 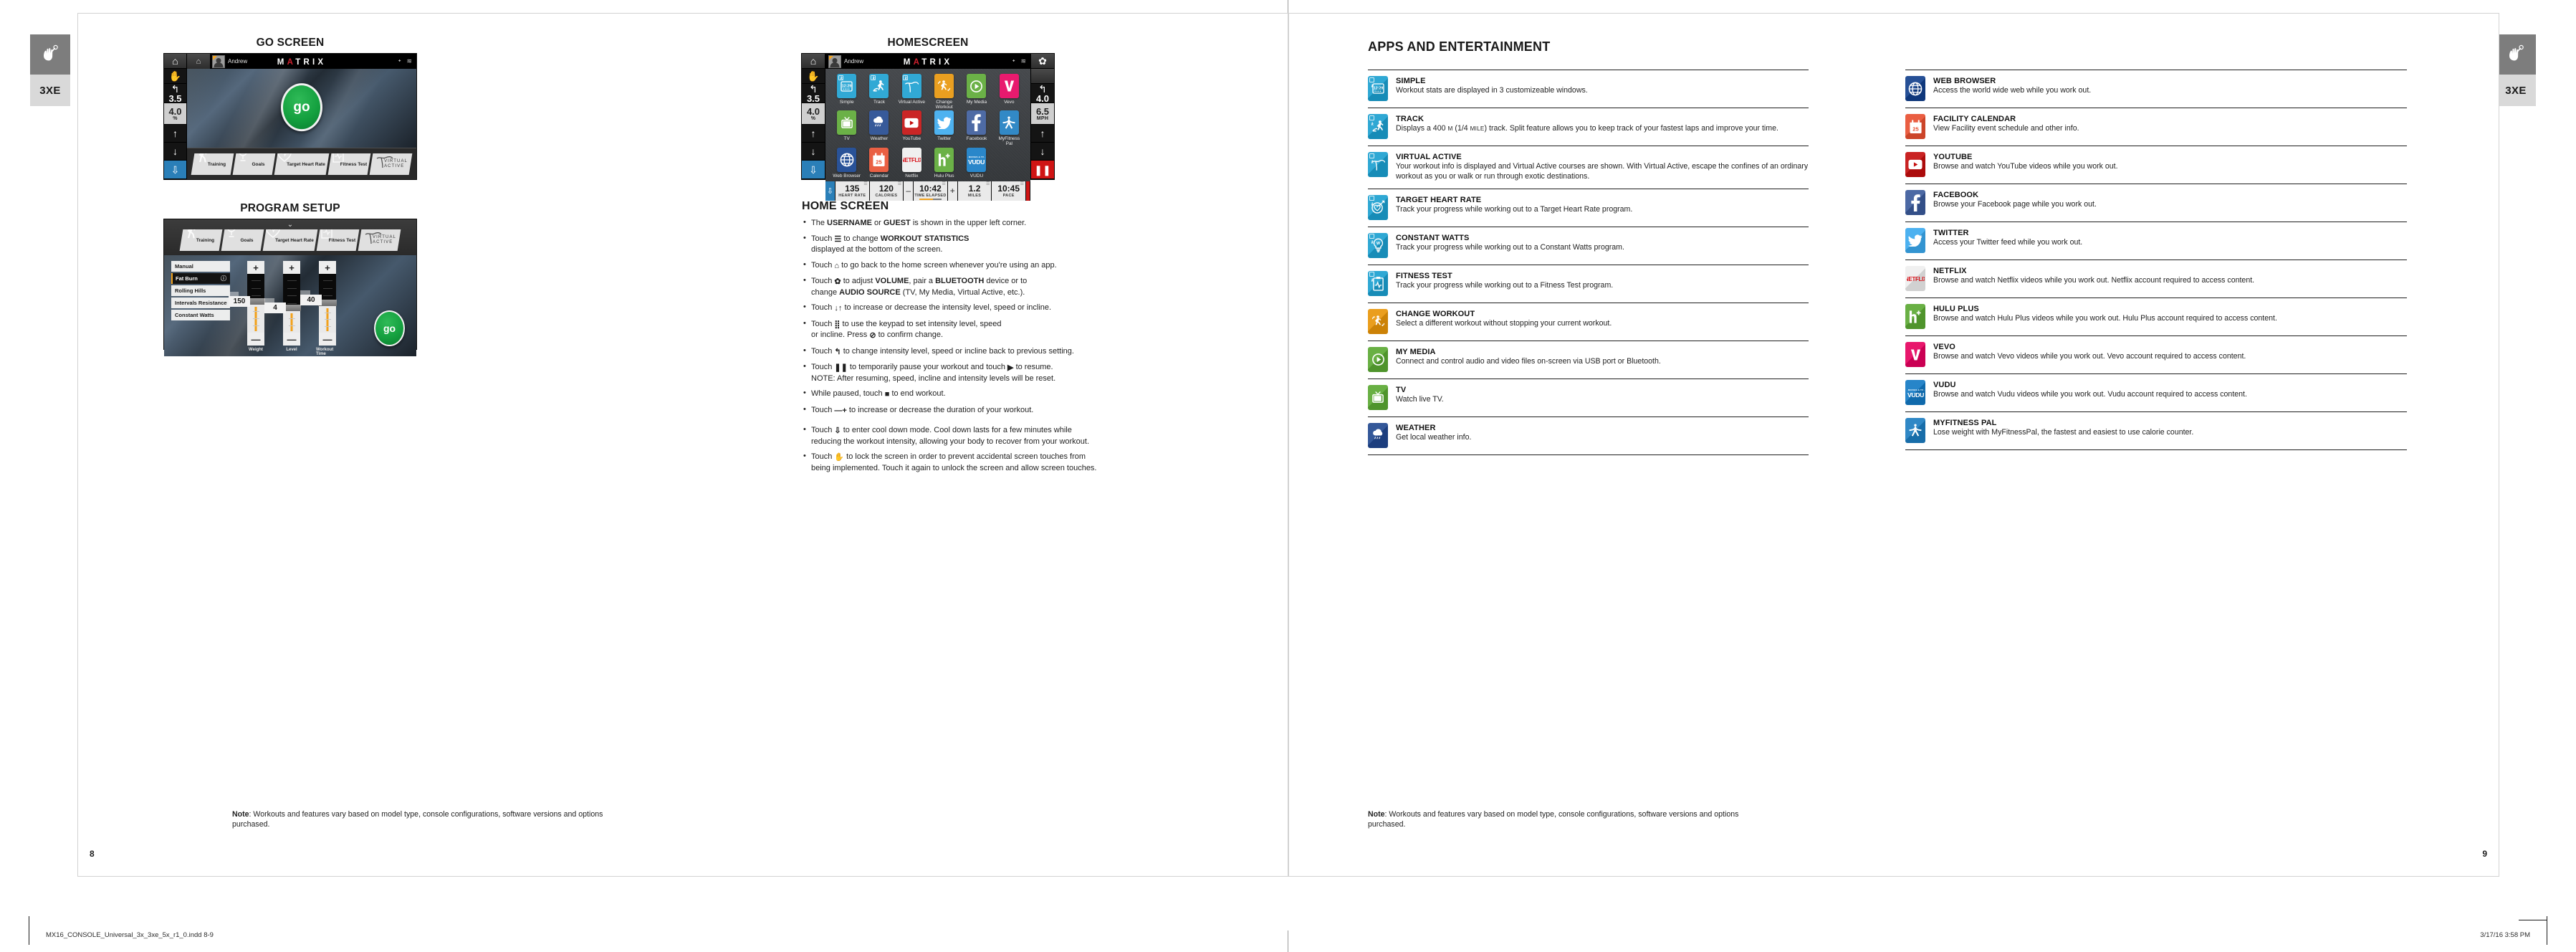 I want to click on track-runner-icon, so click(x=879, y=86).